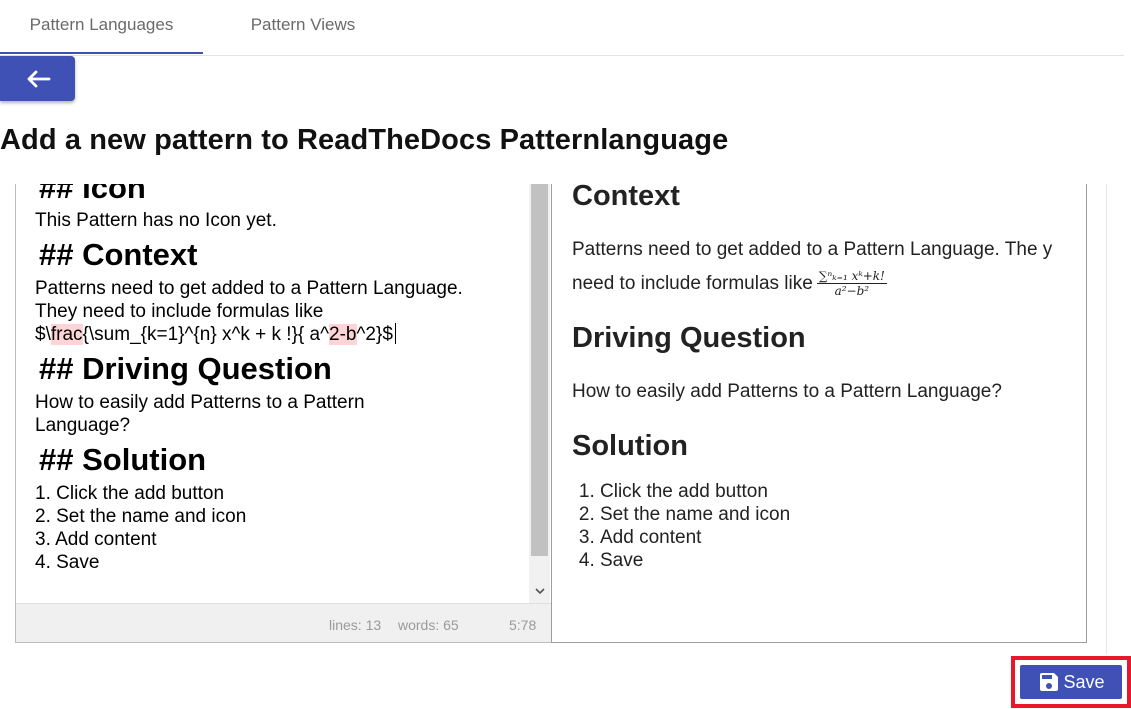 This screenshot has height=709, width=1131. I want to click on tab-pattern-languages: Pattern Languages, so click(101, 27).